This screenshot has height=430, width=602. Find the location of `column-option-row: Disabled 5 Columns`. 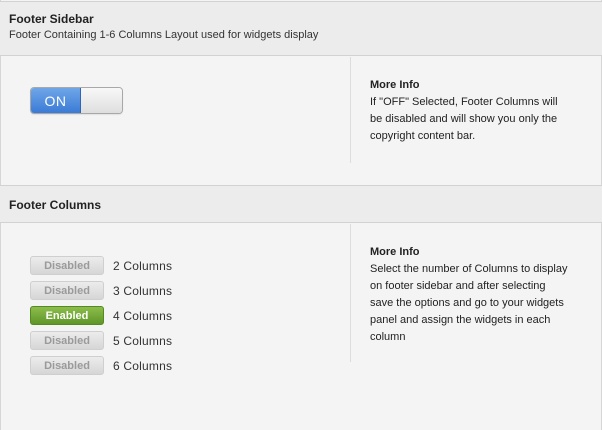

column-option-row: Disabled 5 Columns is located at coordinates (101, 340).